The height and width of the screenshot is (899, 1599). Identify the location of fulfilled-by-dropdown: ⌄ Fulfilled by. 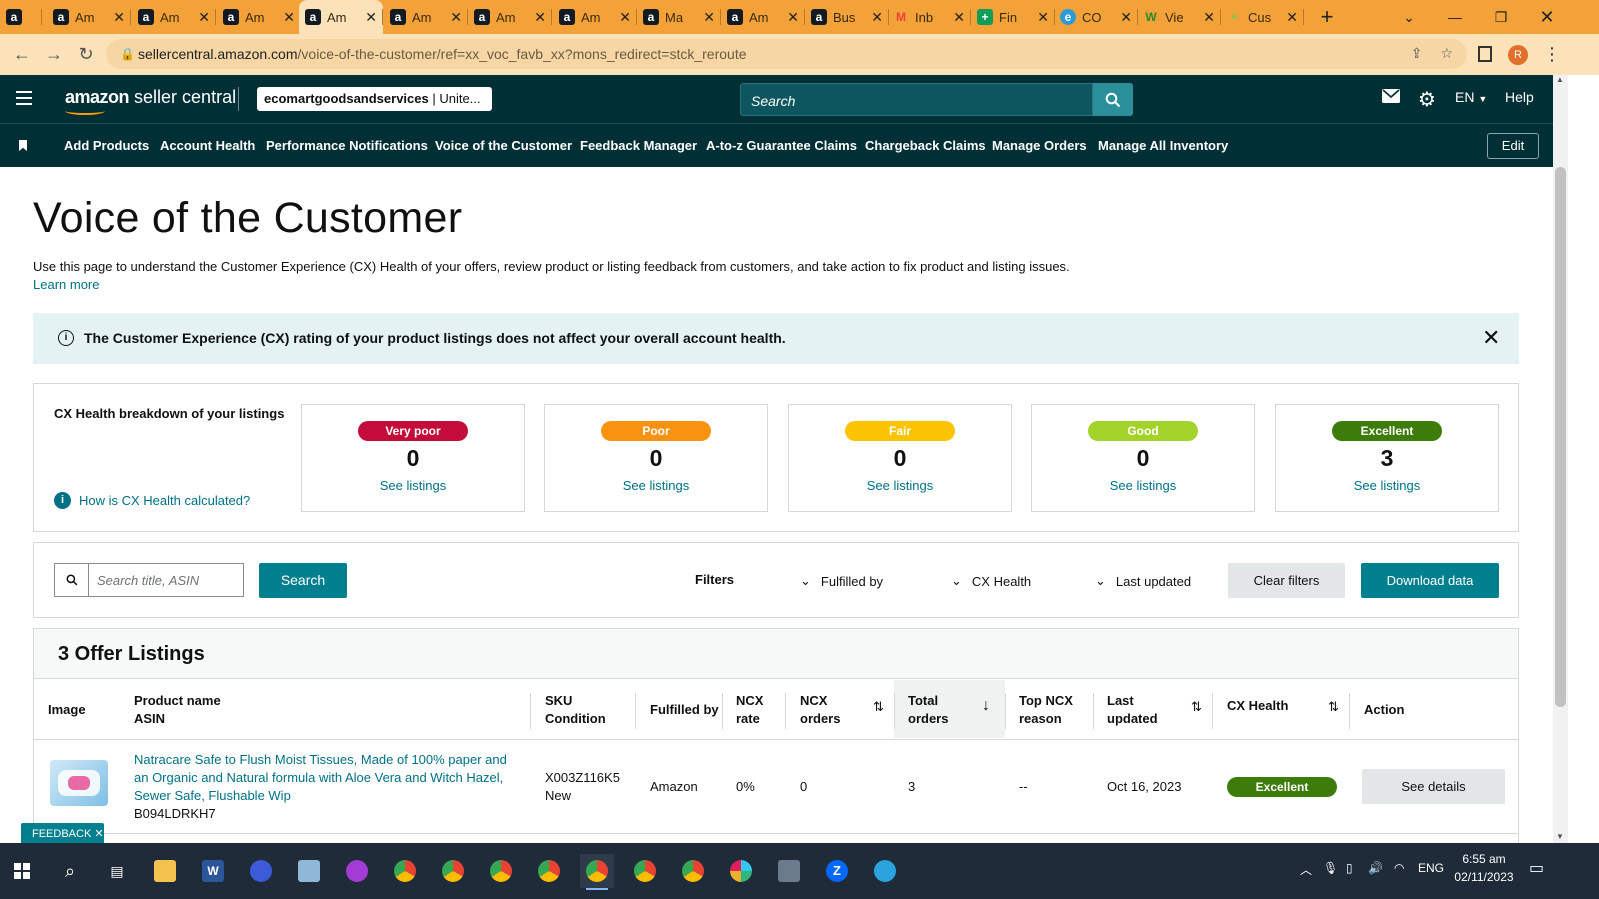
(841, 581).